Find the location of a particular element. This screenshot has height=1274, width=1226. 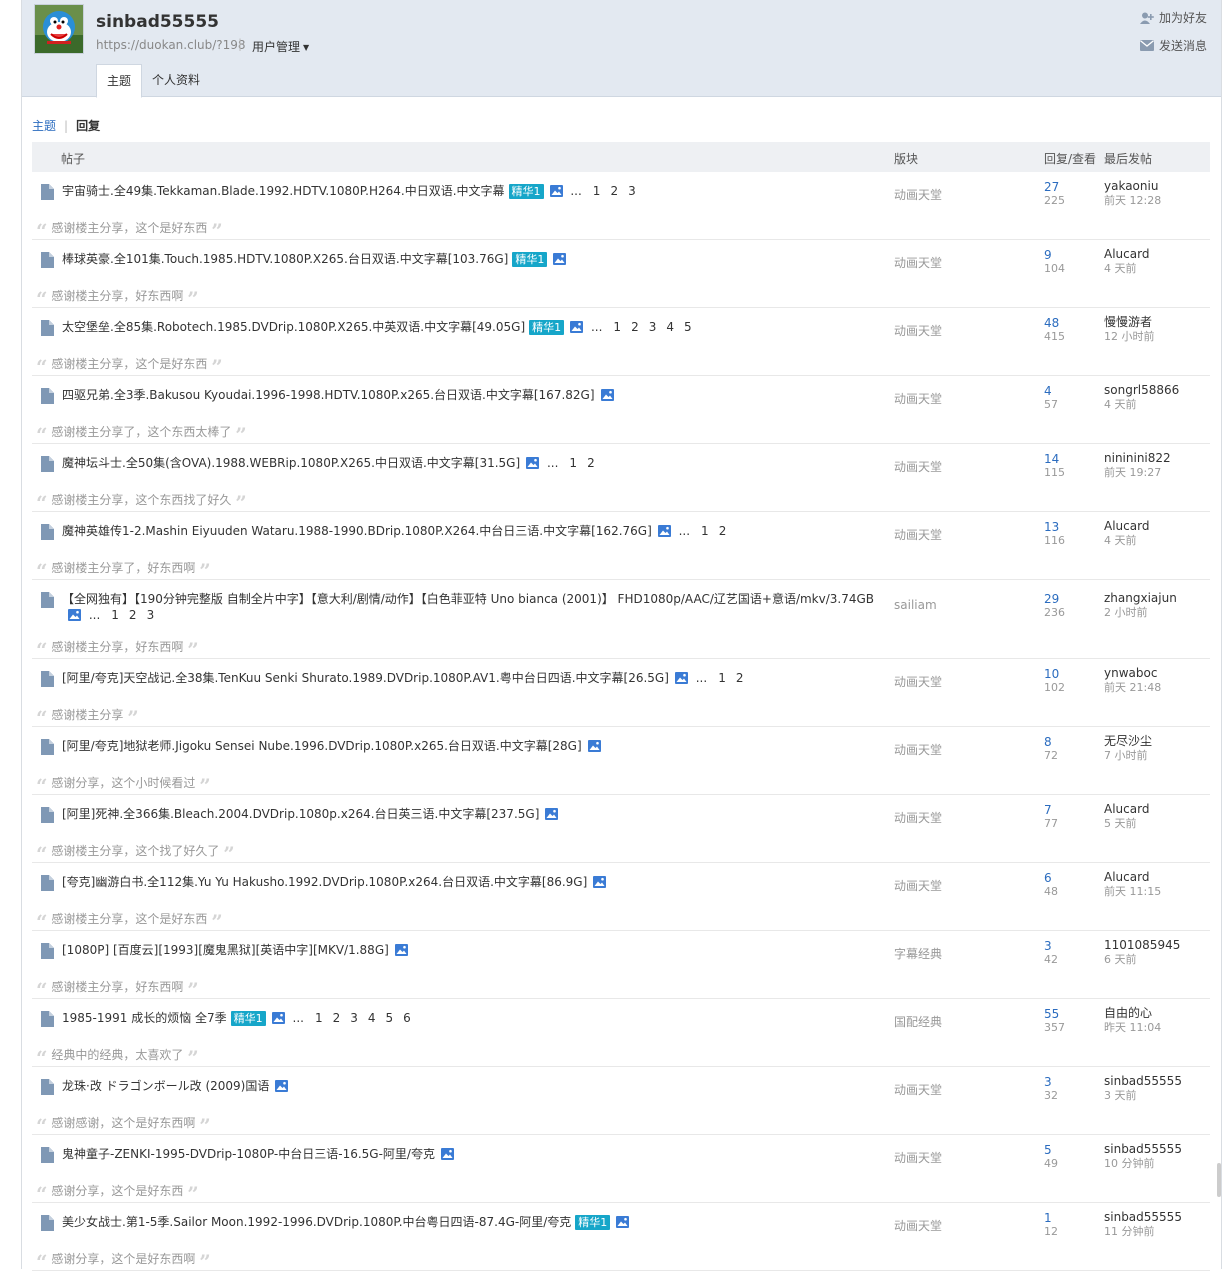

tab-topics: 主题 is located at coordinates (119, 81).